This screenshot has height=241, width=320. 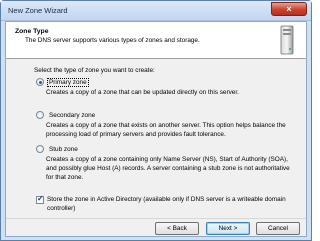 What do you see at coordinates (278, 228) in the screenshot?
I see `cancel-button: Cancel` at bounding box center [278, 228].